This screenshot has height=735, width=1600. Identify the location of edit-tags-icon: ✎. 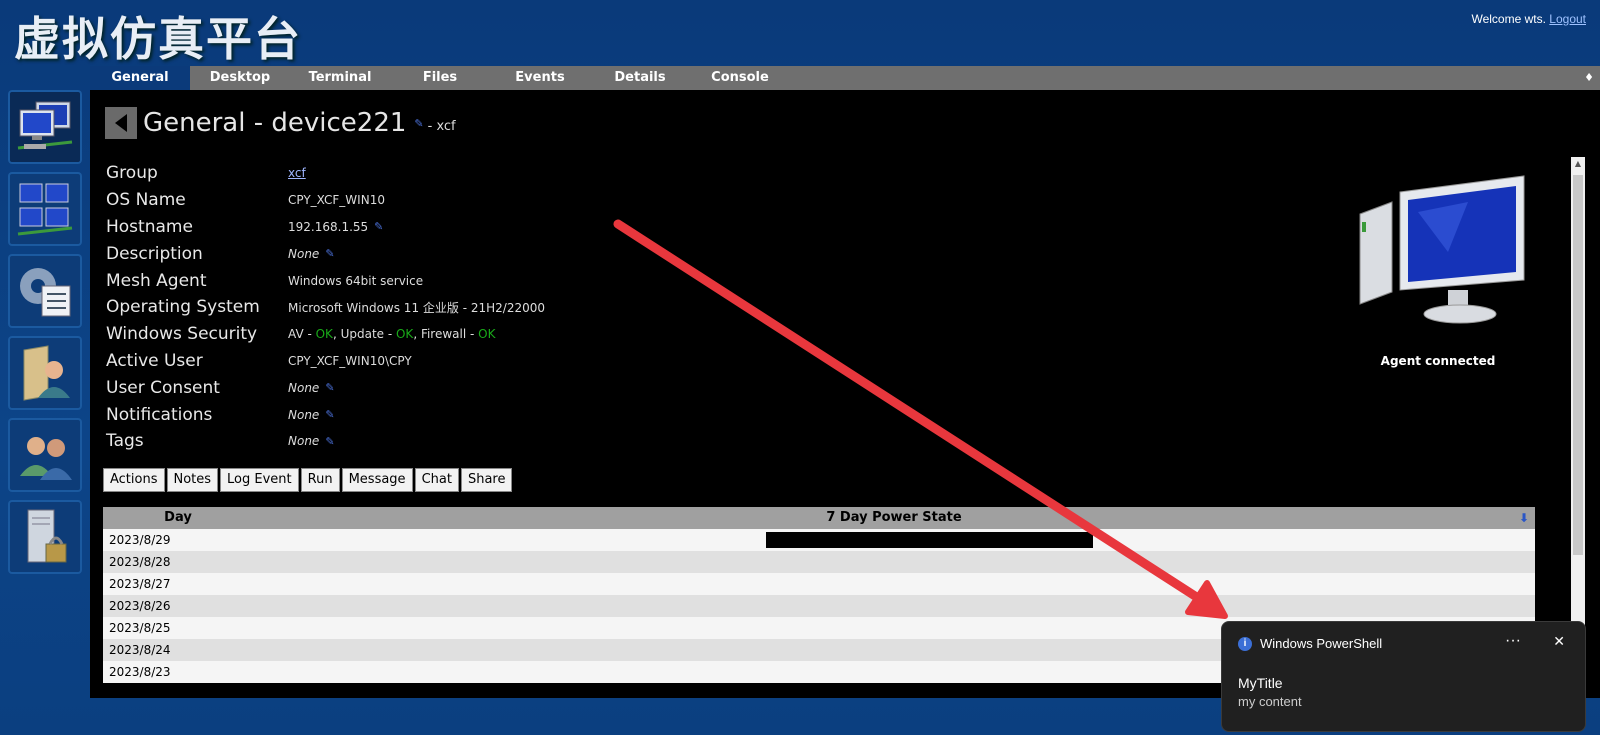
(329, 441).